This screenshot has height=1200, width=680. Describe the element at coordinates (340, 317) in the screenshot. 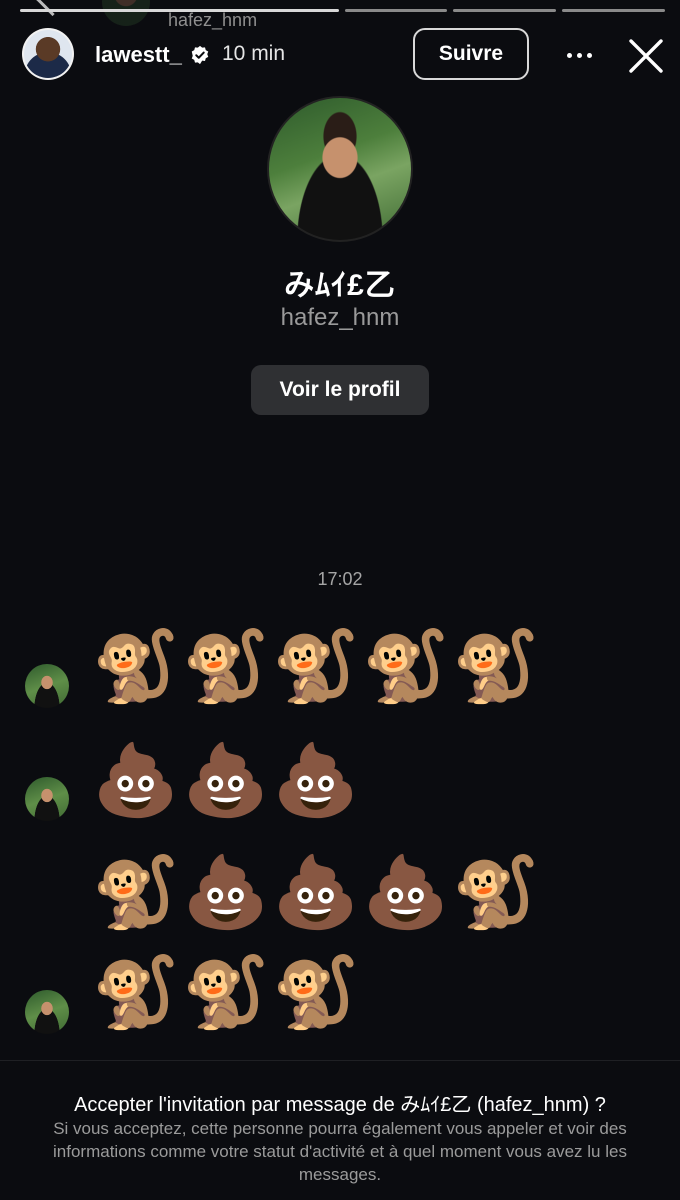

I see `profile-username: hafez_hnm` at that location.